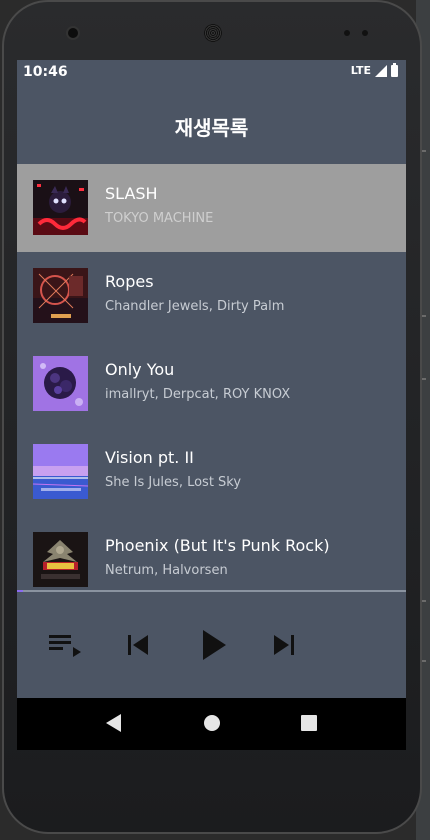 This screenshot has height=840, width=430. I want to click on system-nav-bar, so click(211, 724).